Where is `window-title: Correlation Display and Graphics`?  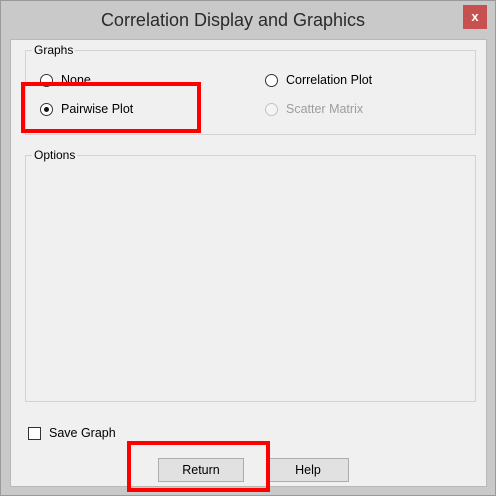 window-title: Correlation Display and Graphics is located at coordinates (233, 20).